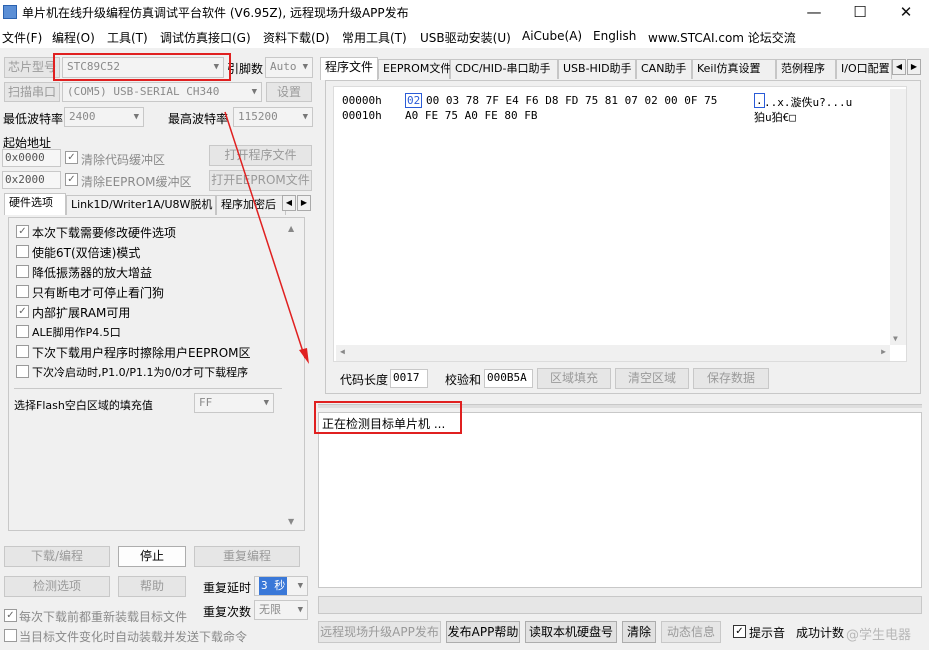 This screenshot has width=929, height=650. Describe the element at coordinates (691, 632) in the screenshot. I see `dynamic-info-button: 动态信息` at that location.